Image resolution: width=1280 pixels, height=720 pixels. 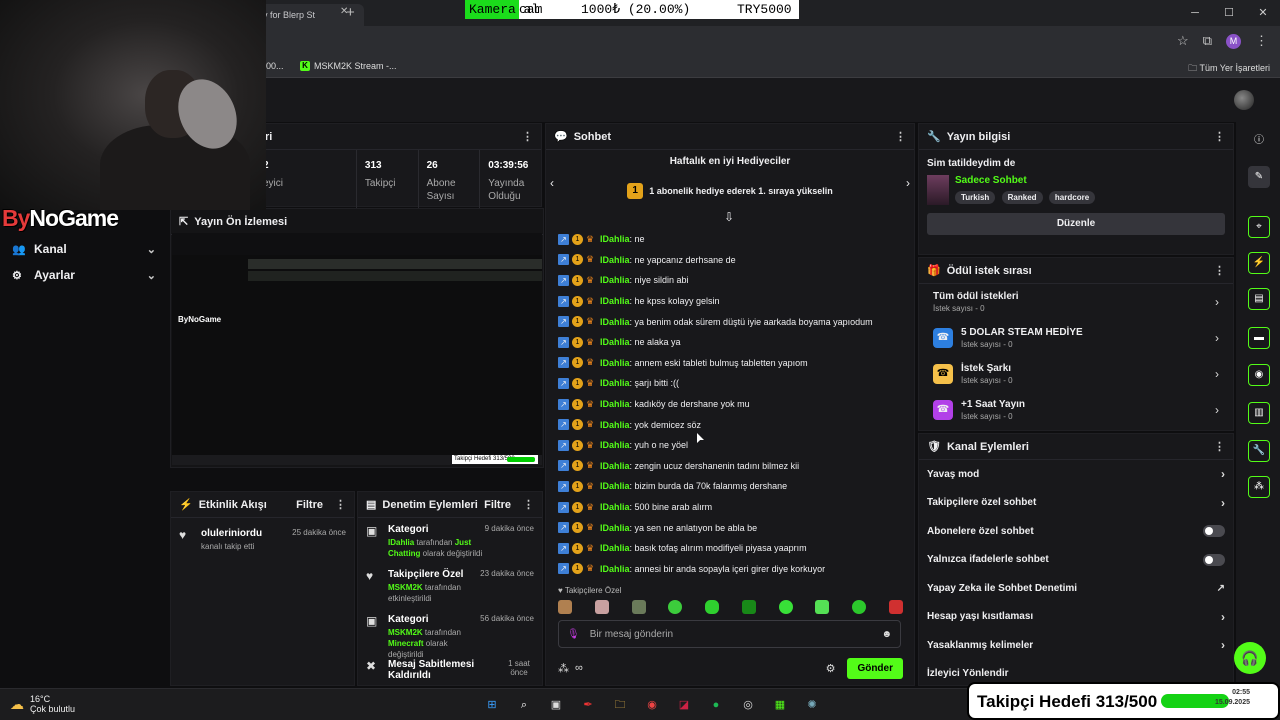 I want to click on subscriber-badge-icon: 1, so click(x=577, y=301).